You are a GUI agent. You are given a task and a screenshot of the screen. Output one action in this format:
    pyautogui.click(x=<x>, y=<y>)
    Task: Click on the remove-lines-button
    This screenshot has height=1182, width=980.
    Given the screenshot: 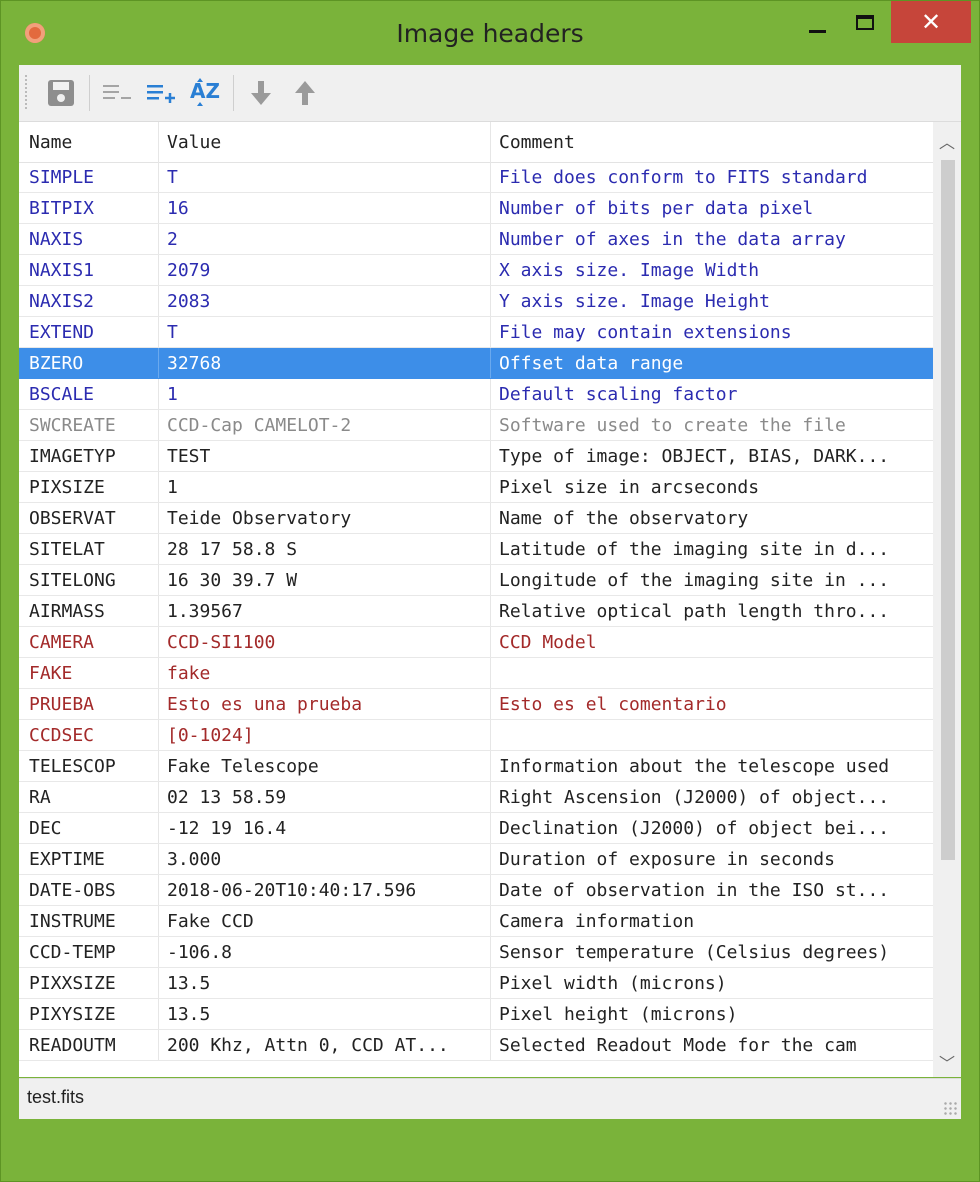 What is the action you would take?
    pyautogui.click(x=117, y=93)
    